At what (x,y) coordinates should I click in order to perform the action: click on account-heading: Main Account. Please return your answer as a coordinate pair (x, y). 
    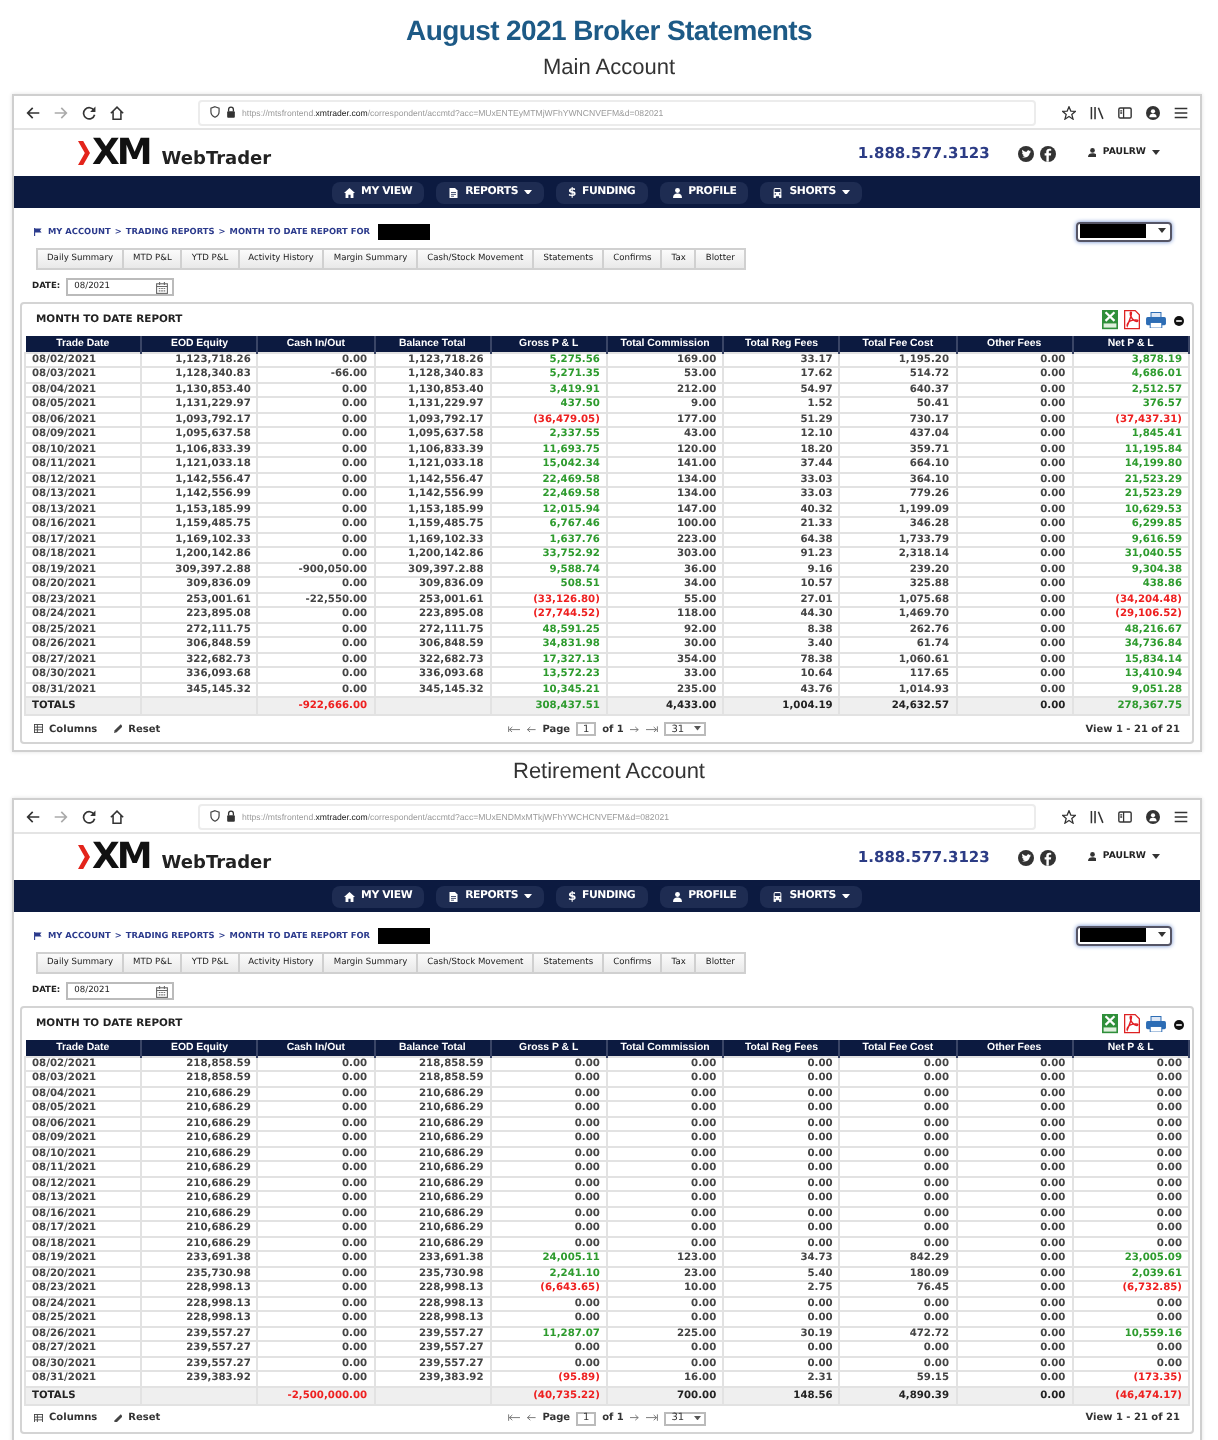
    Looking at the image, I should click on (609, 69).